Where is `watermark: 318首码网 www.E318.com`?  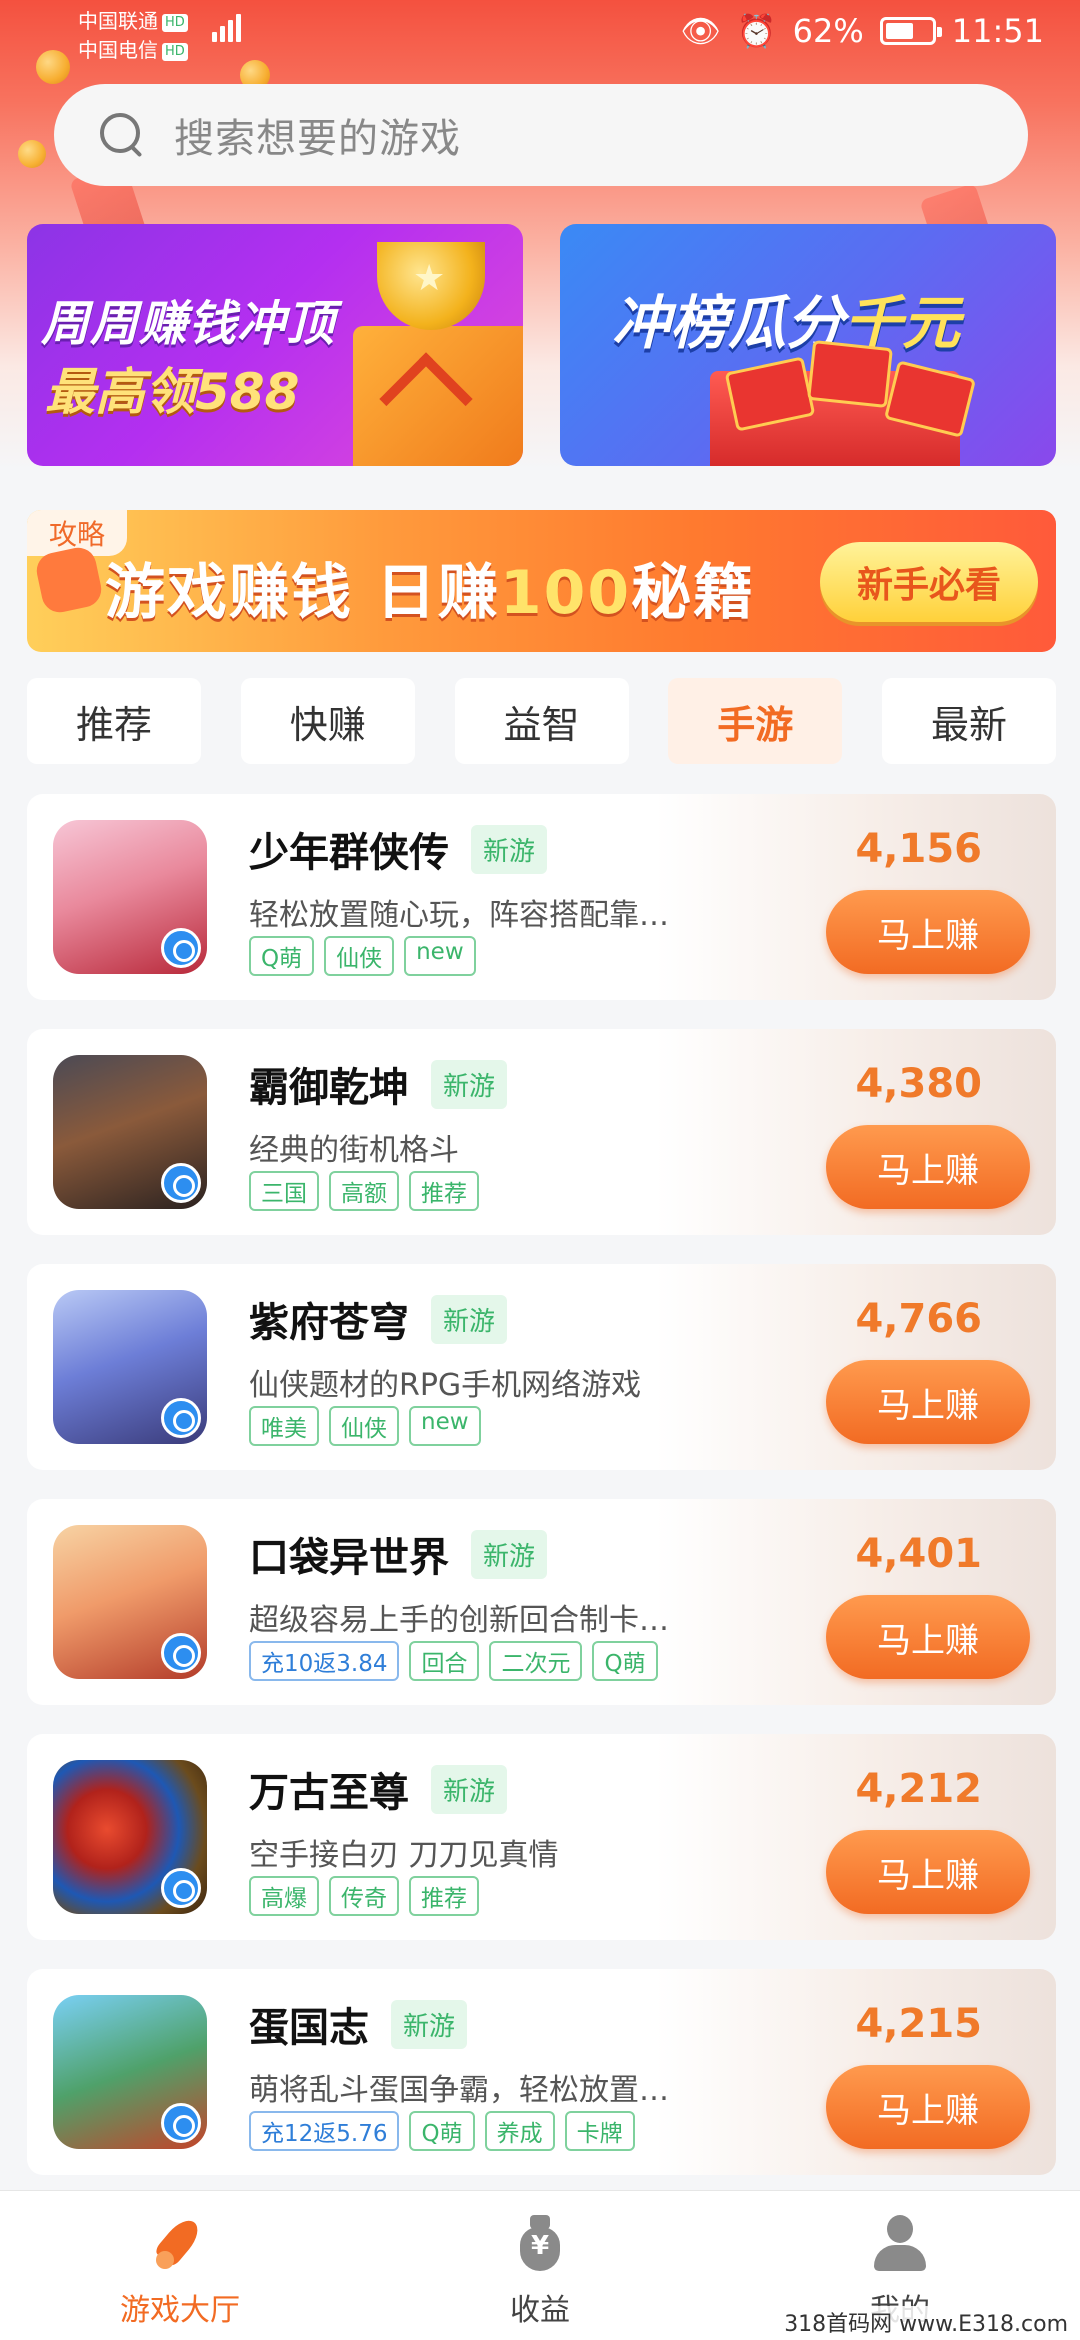
watermark: 318首码网 www.E318.com is located at coordinates (926, 2322).